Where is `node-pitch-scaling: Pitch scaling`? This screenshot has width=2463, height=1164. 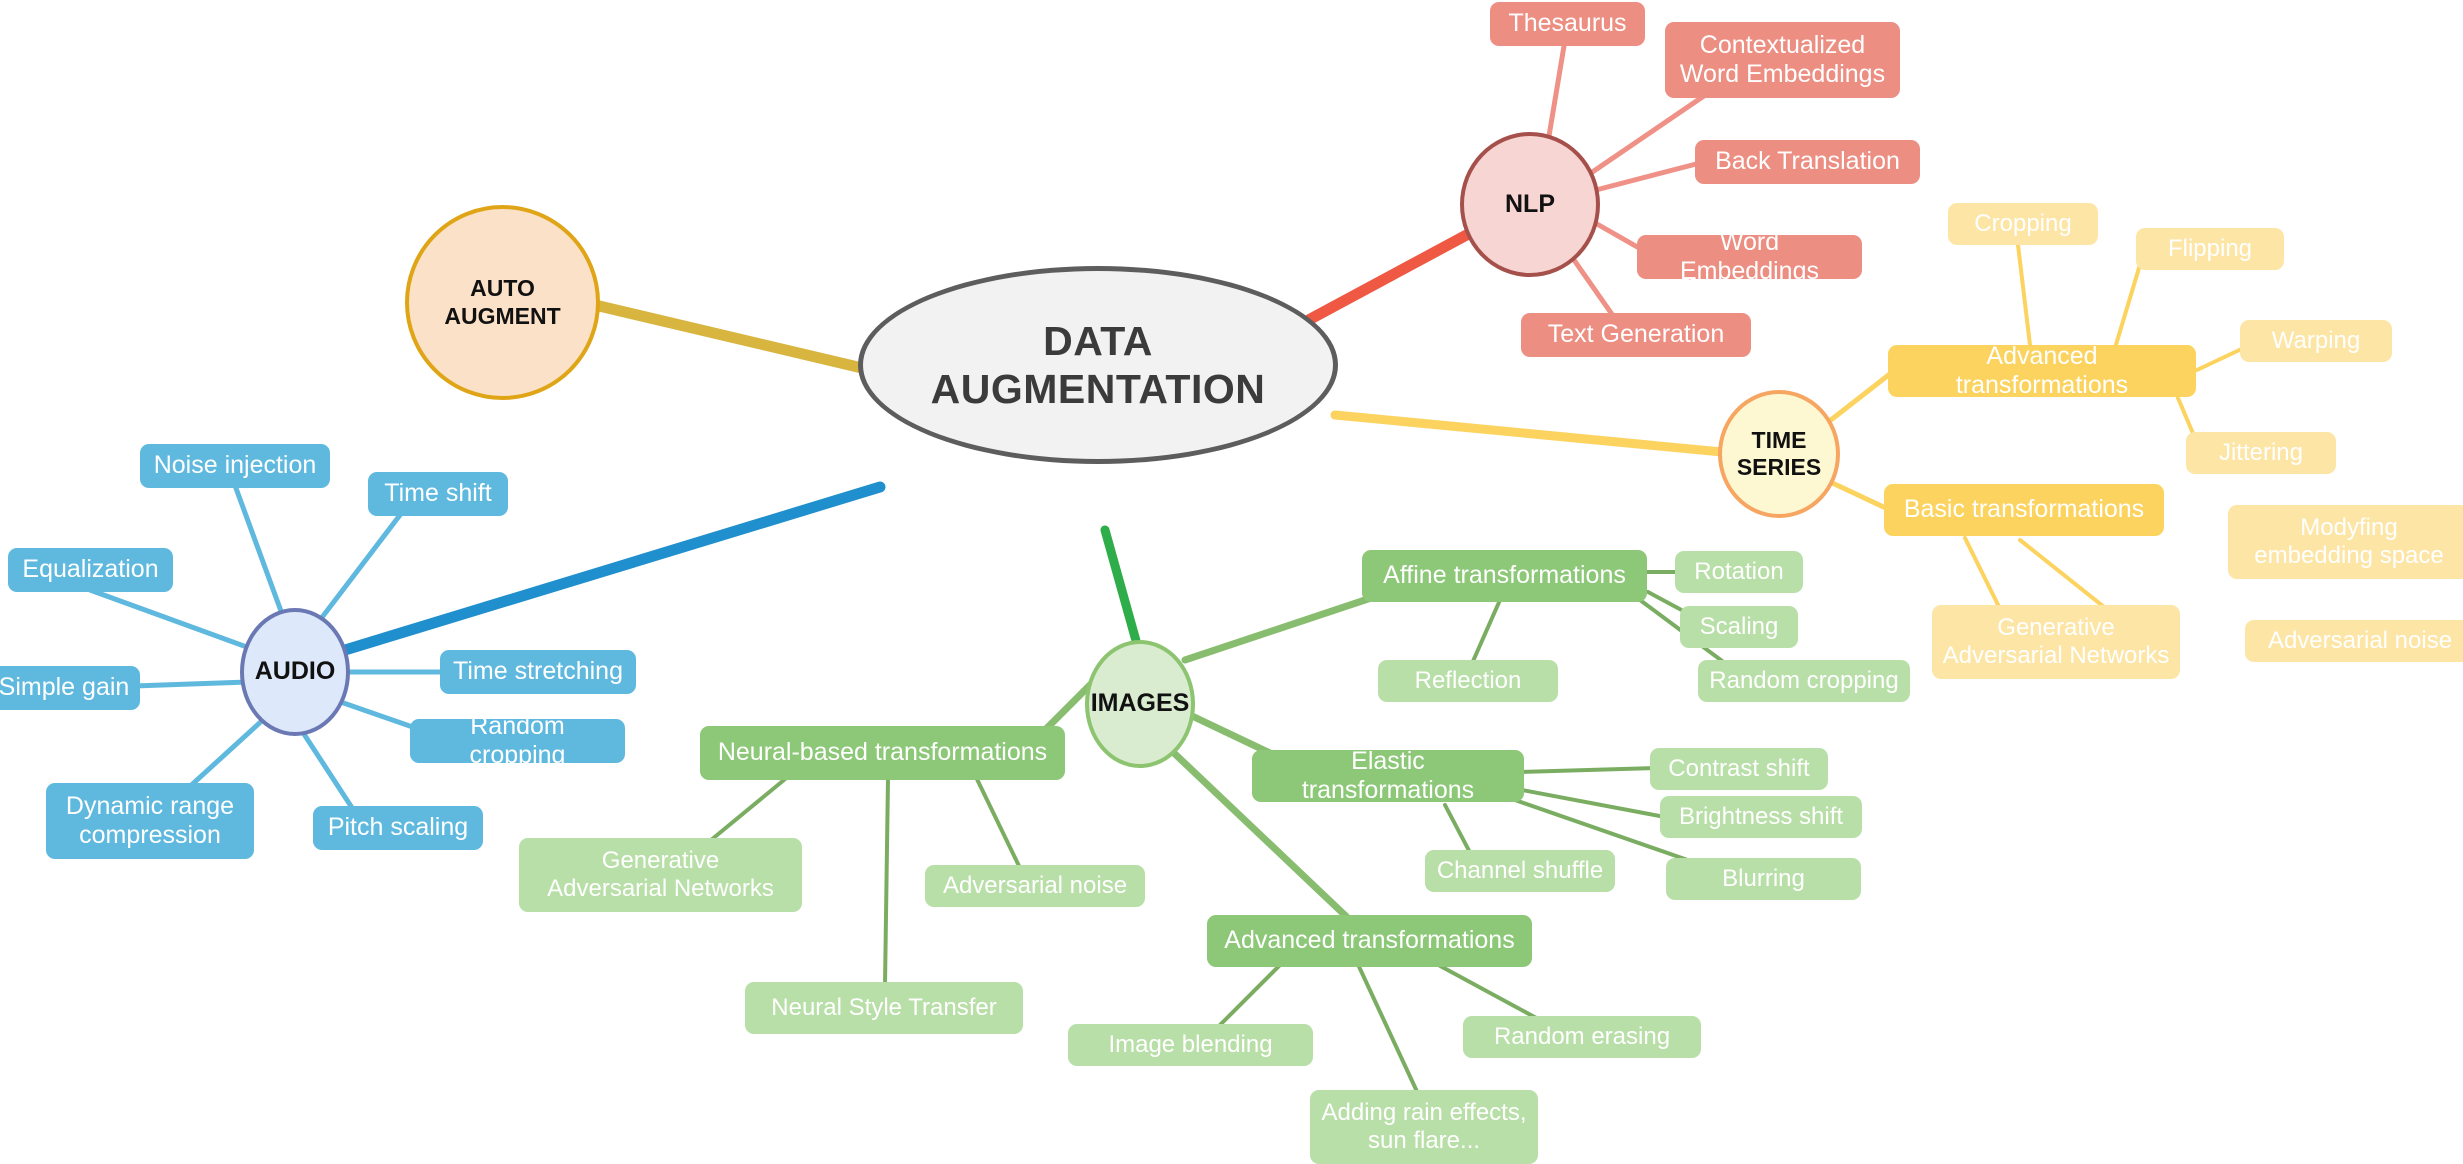
node-pitch-scaling: Pitch scaling is located at coordinates (398, 828).